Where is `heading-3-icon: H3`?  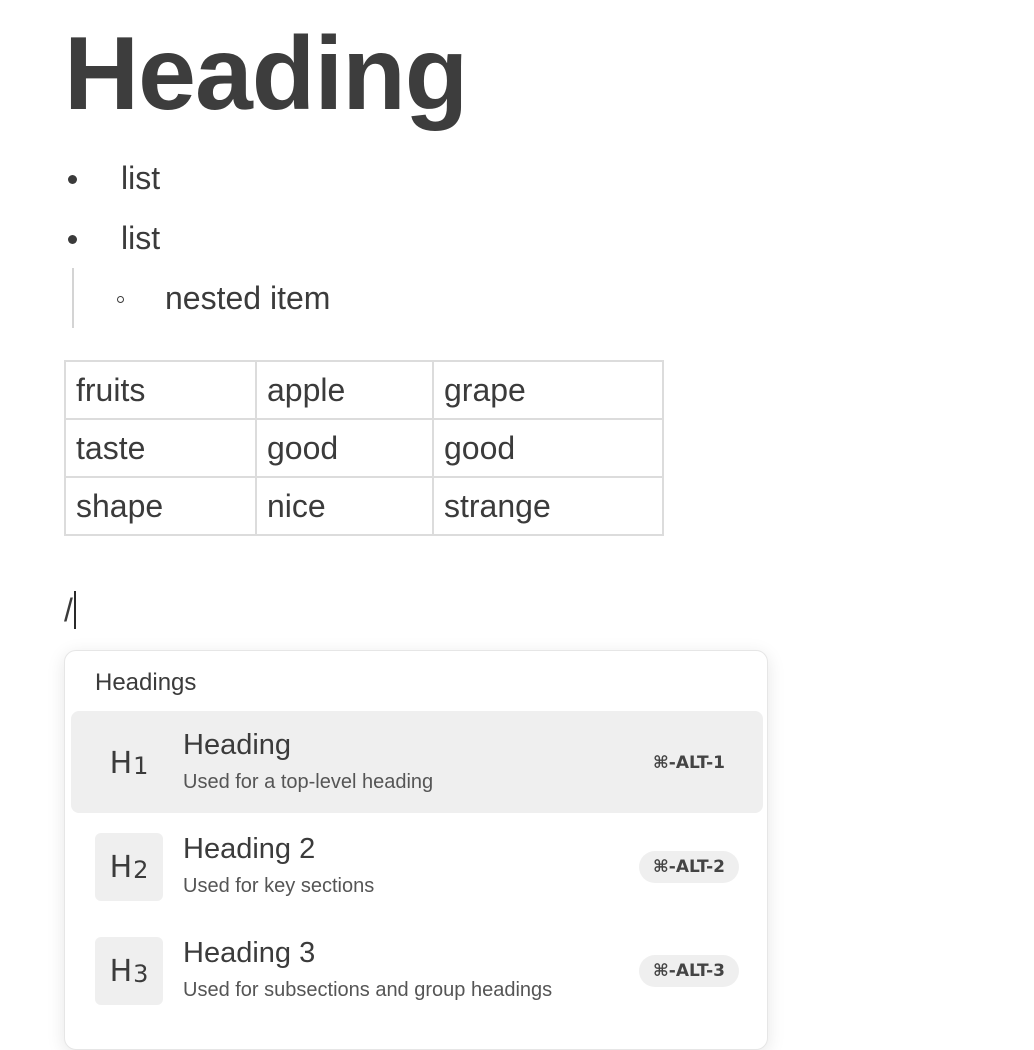
heading-3-icon: H3 is located at coordinates (129, 971).